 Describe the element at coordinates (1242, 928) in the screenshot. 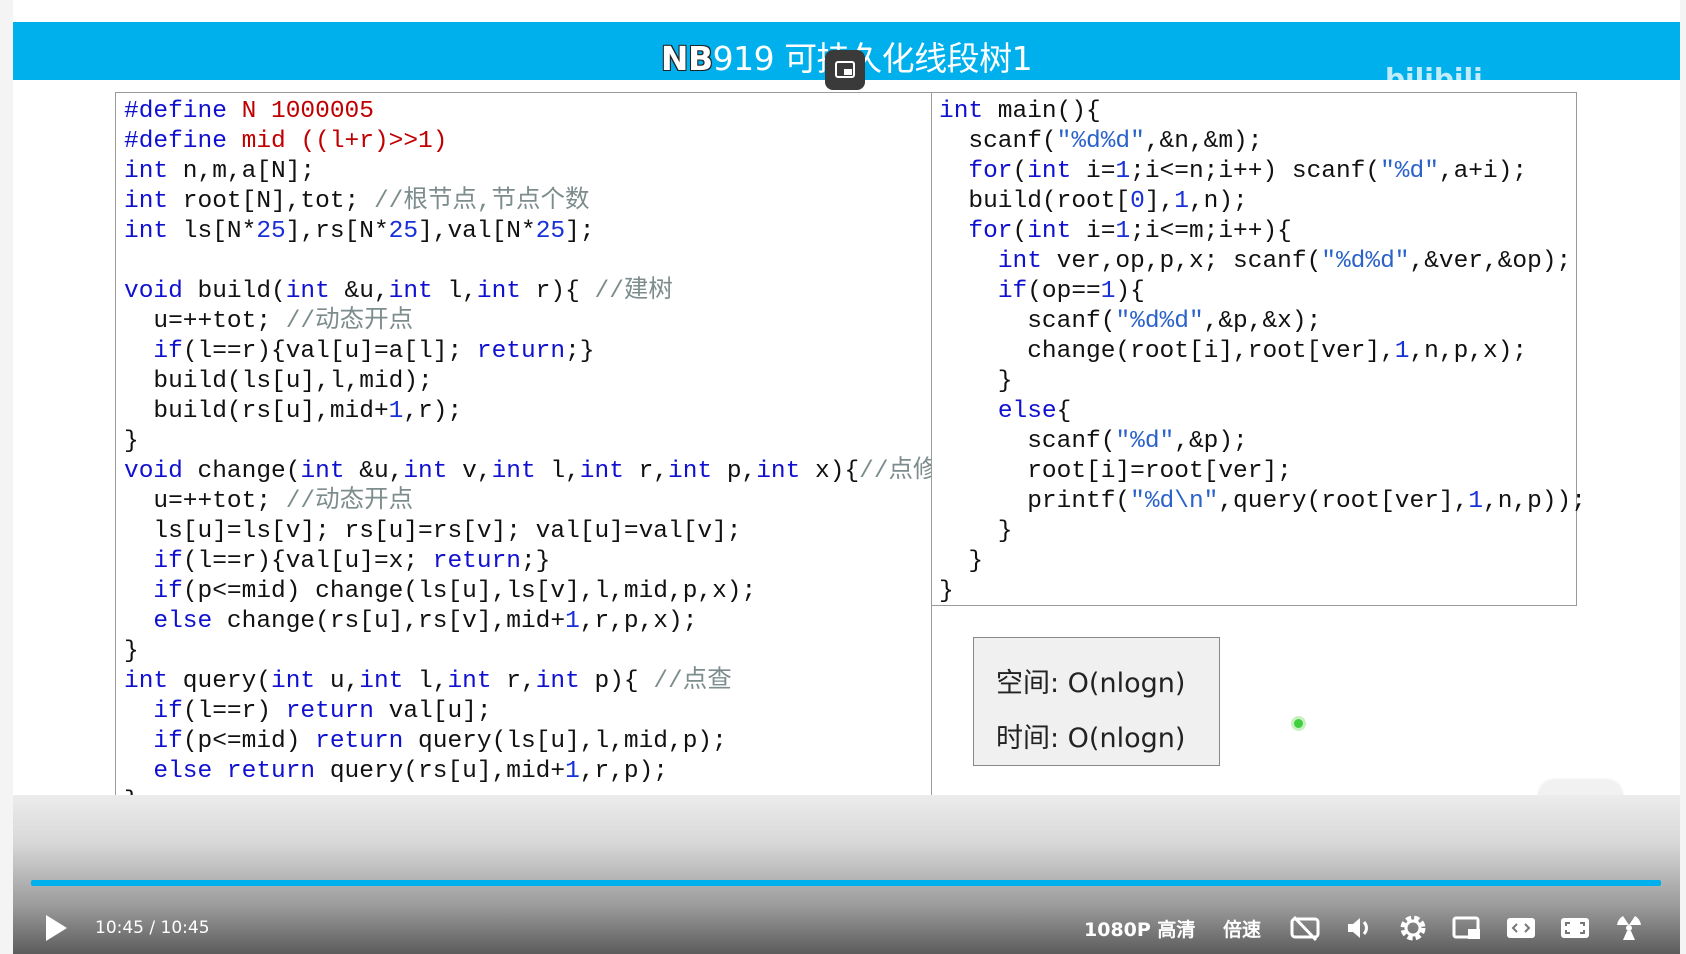

I see `speed-button: 倍速` at that location.